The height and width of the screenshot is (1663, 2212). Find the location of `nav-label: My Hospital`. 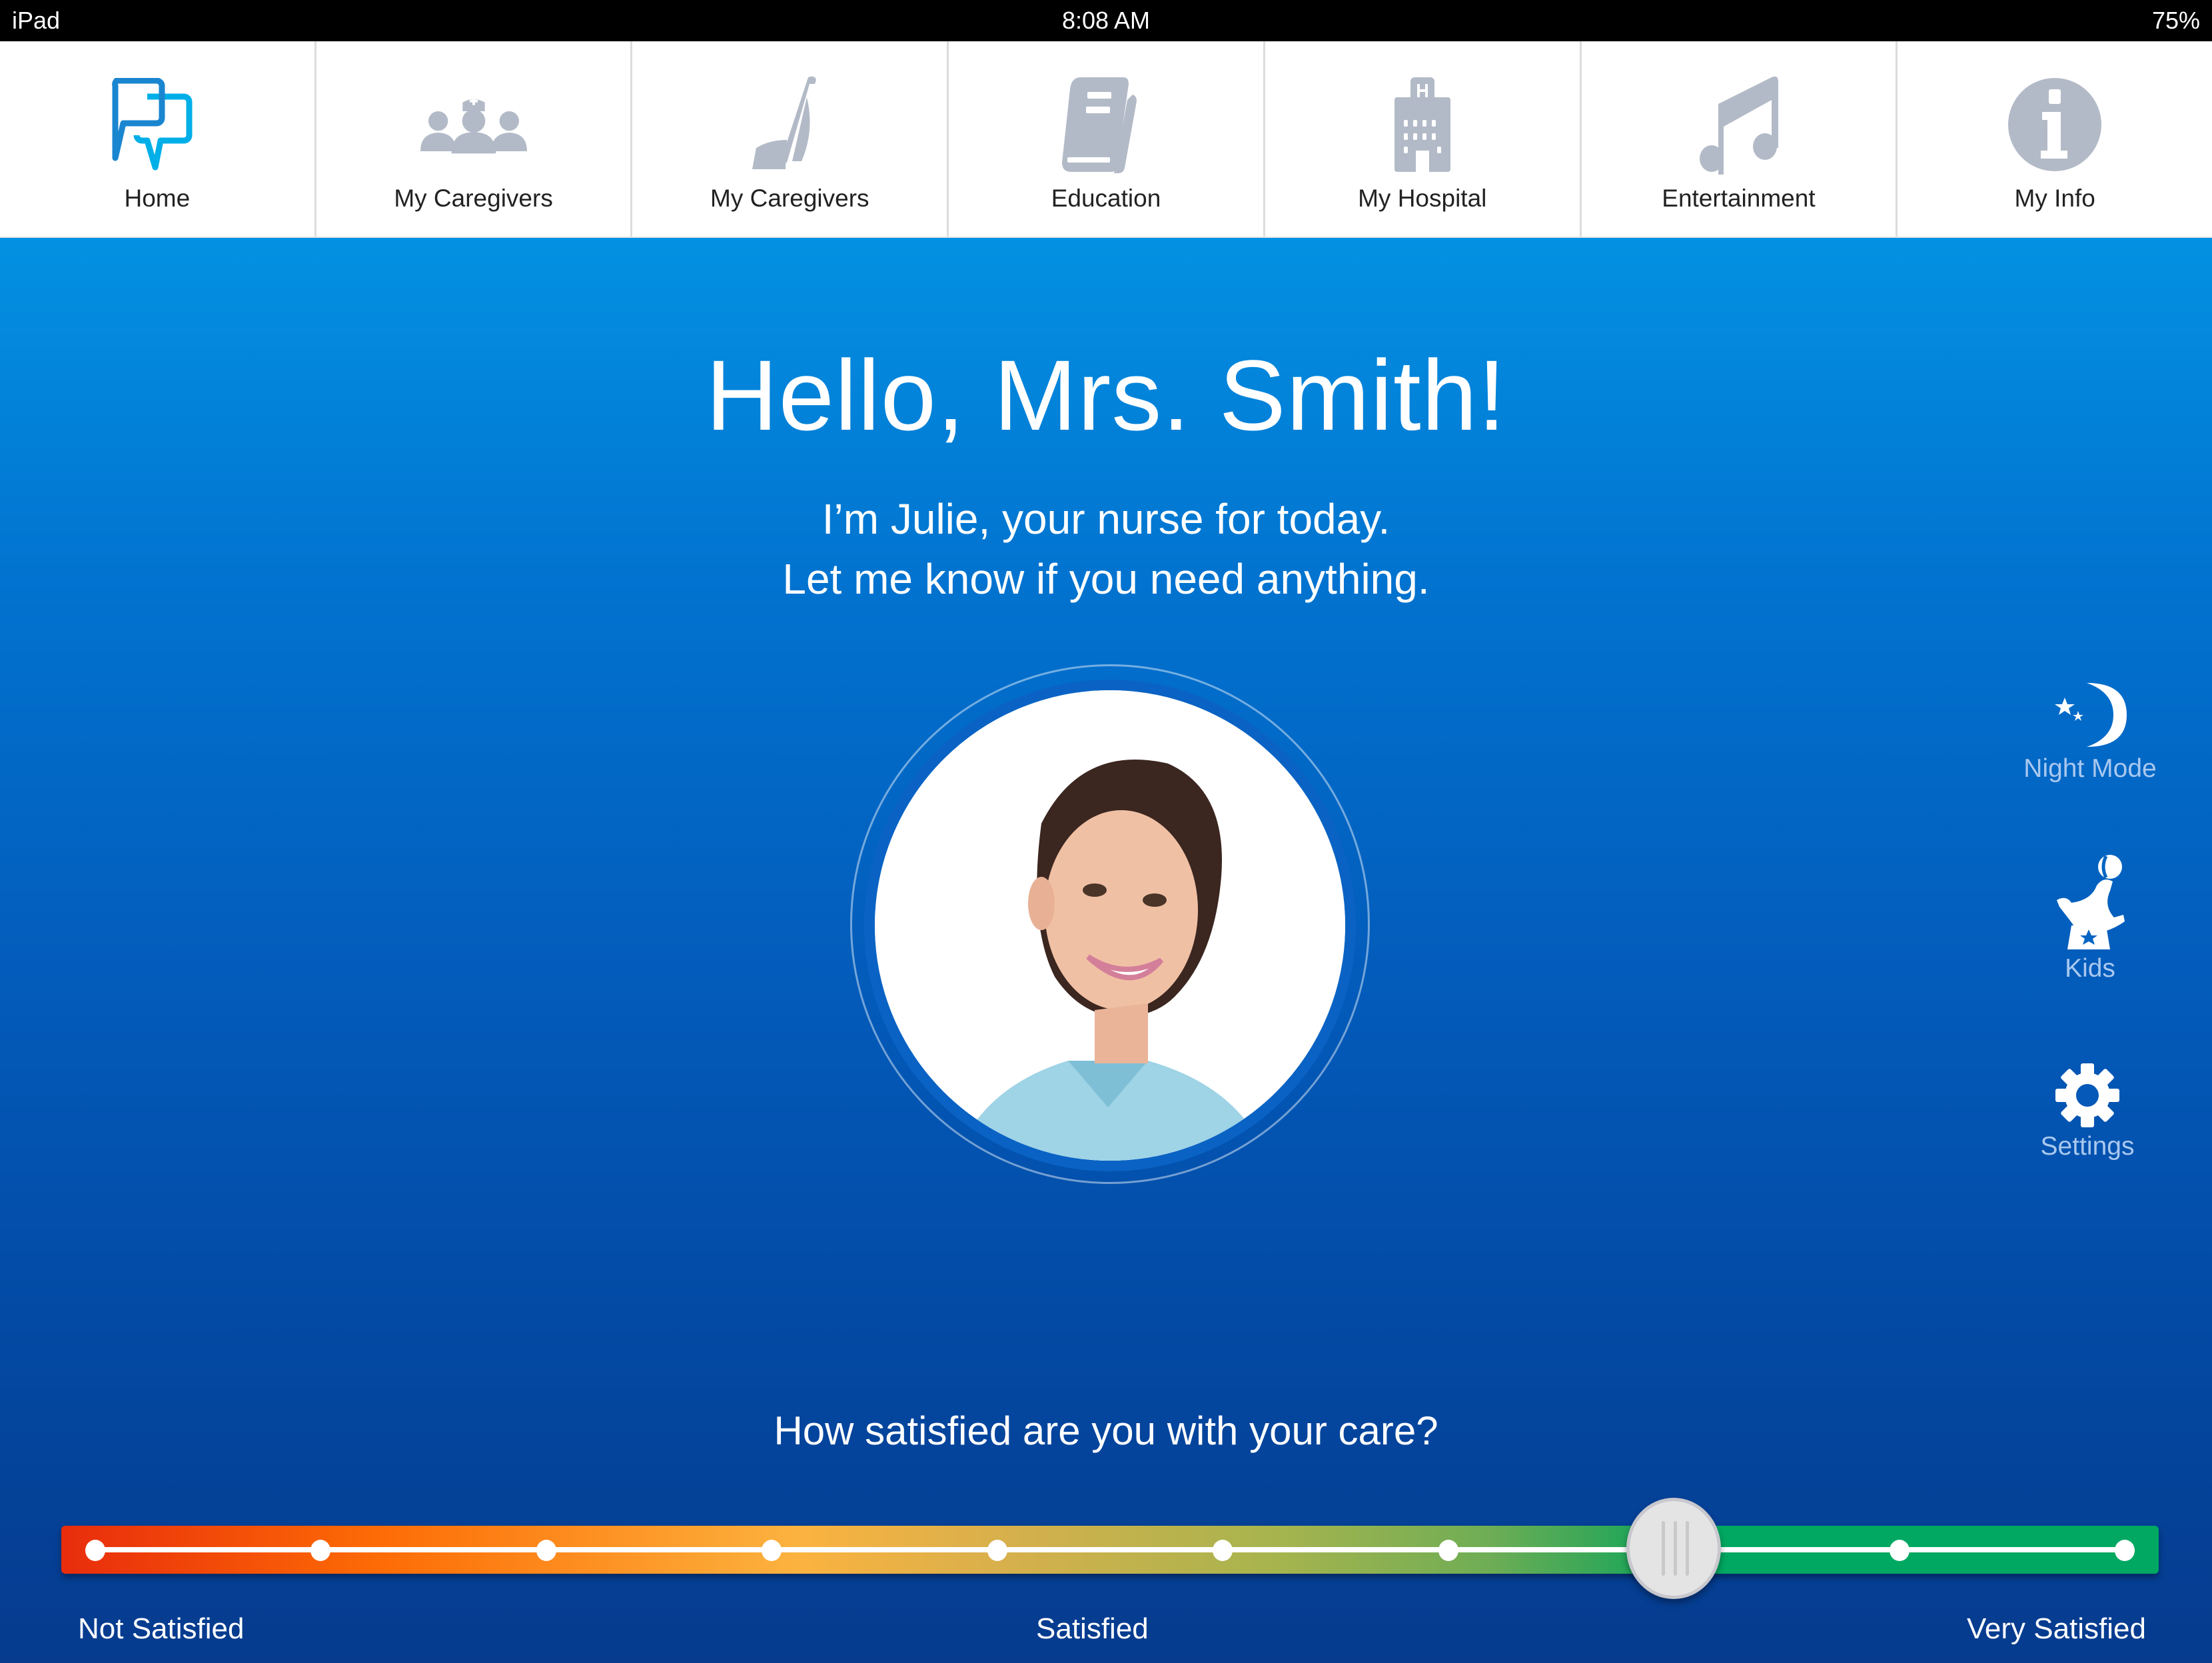

nav-label: My Hospital is located at coordinates (1422, 198).